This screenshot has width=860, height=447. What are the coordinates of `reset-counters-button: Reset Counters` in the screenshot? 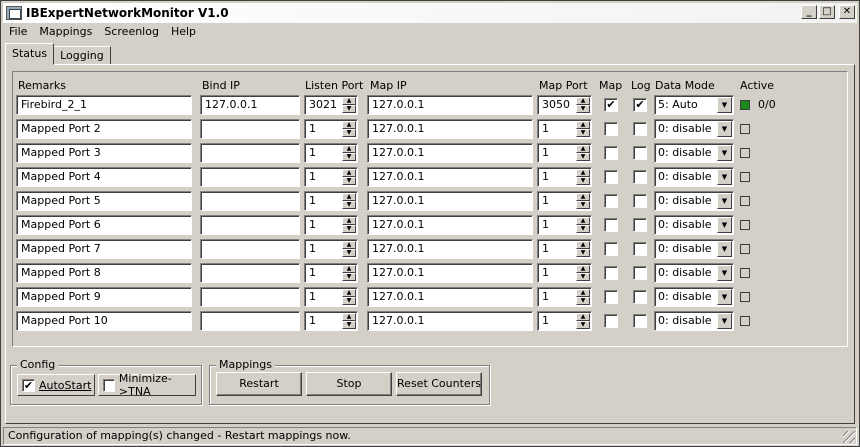 It's located at (439, 384).